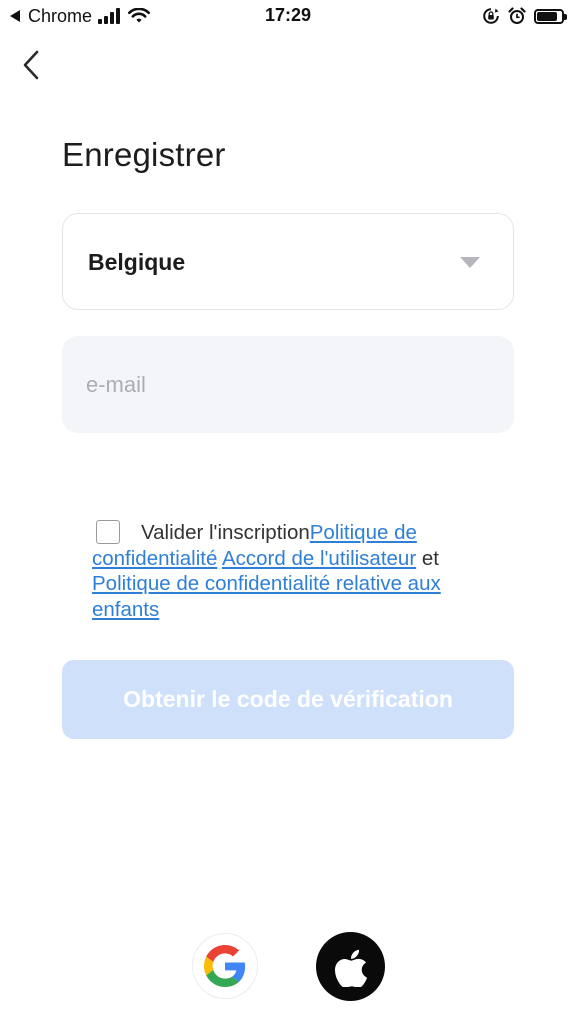 The height and width of the screenshot is (1024, 576). Describe the element at coordinates (288, 699) in the screenshot. I see `get-verification-code-button: Obtenir le code de vérification` at that location.